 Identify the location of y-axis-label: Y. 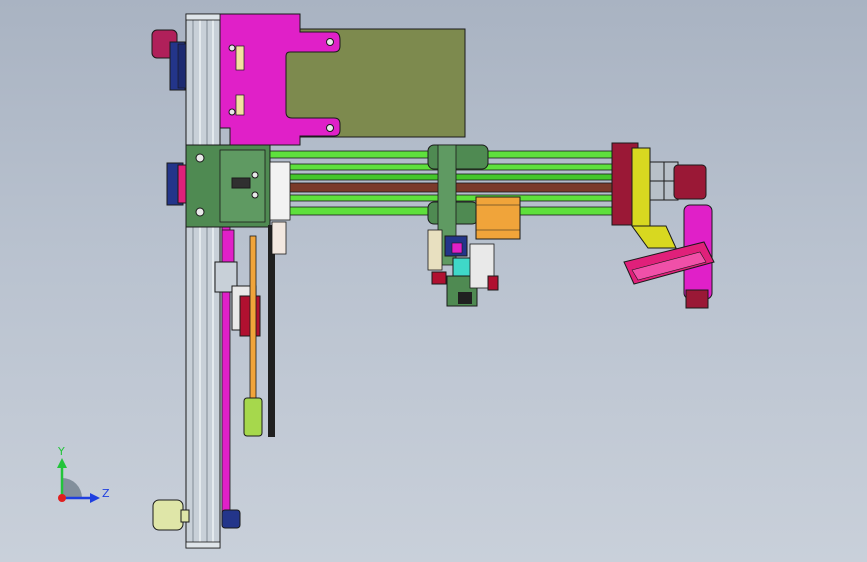
(61, 451).